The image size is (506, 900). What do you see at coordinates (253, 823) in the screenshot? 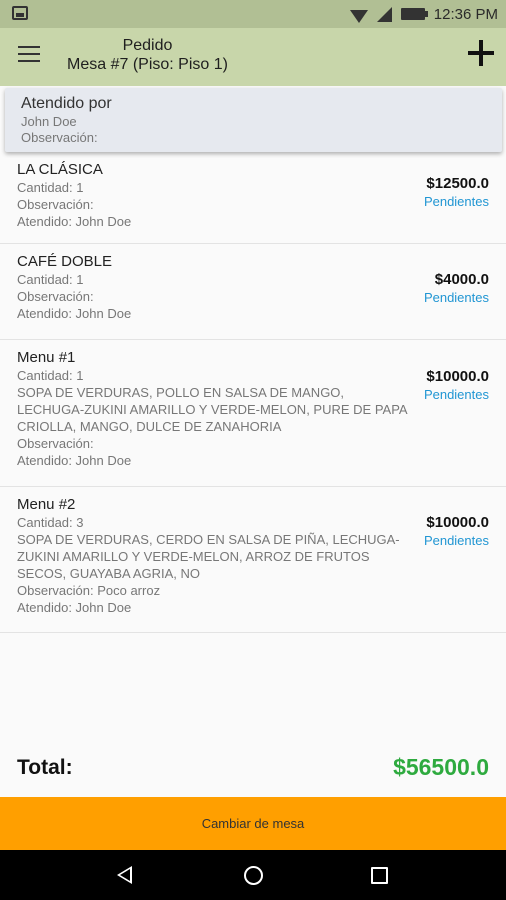
I see `change-table-button: Cambiar de mesa` at bounding box center [253, 823].